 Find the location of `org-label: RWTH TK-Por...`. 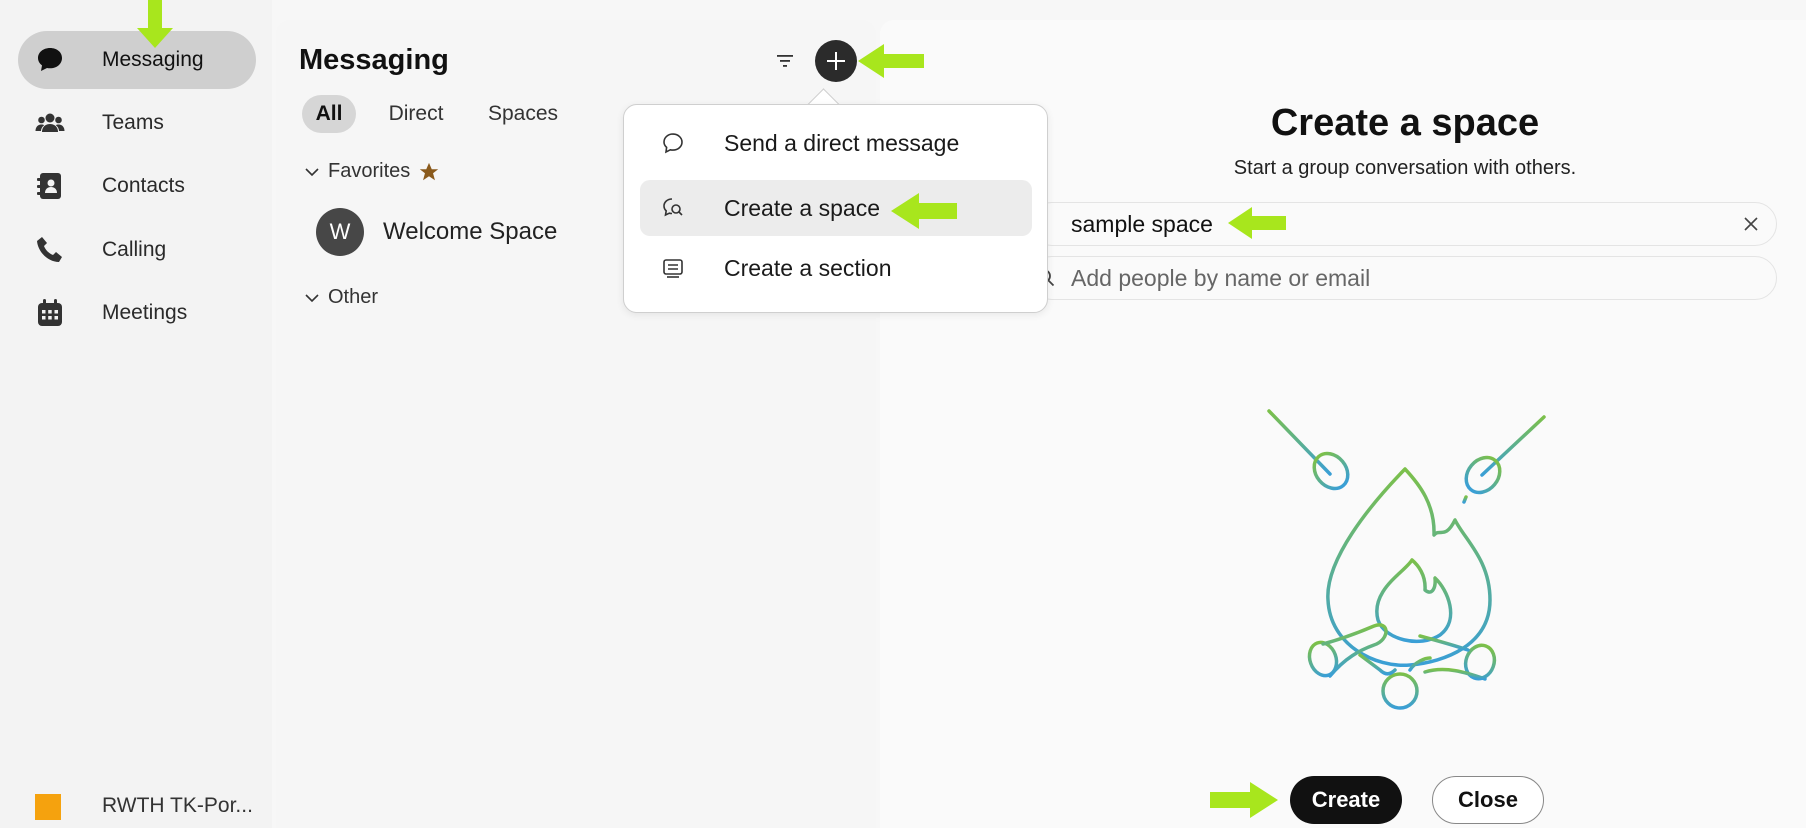

org-label: RWTH TK-Por... is located at coordinates (177, 806).